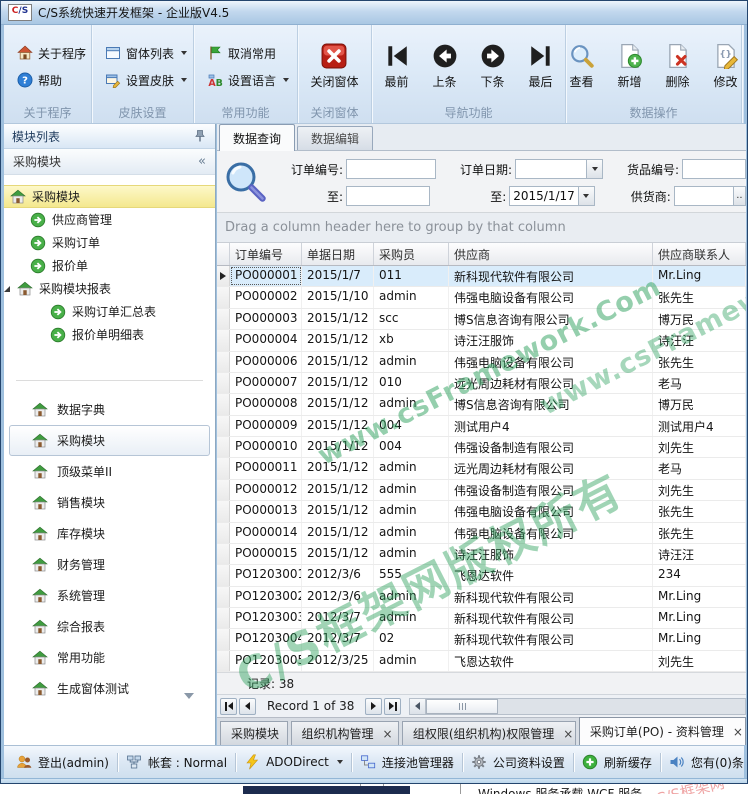  What do you see at coordinates (62, 762) in the screenshot?
I see `status-item-登出(admin): 登出(admin)` at bounding box center [62, 762].